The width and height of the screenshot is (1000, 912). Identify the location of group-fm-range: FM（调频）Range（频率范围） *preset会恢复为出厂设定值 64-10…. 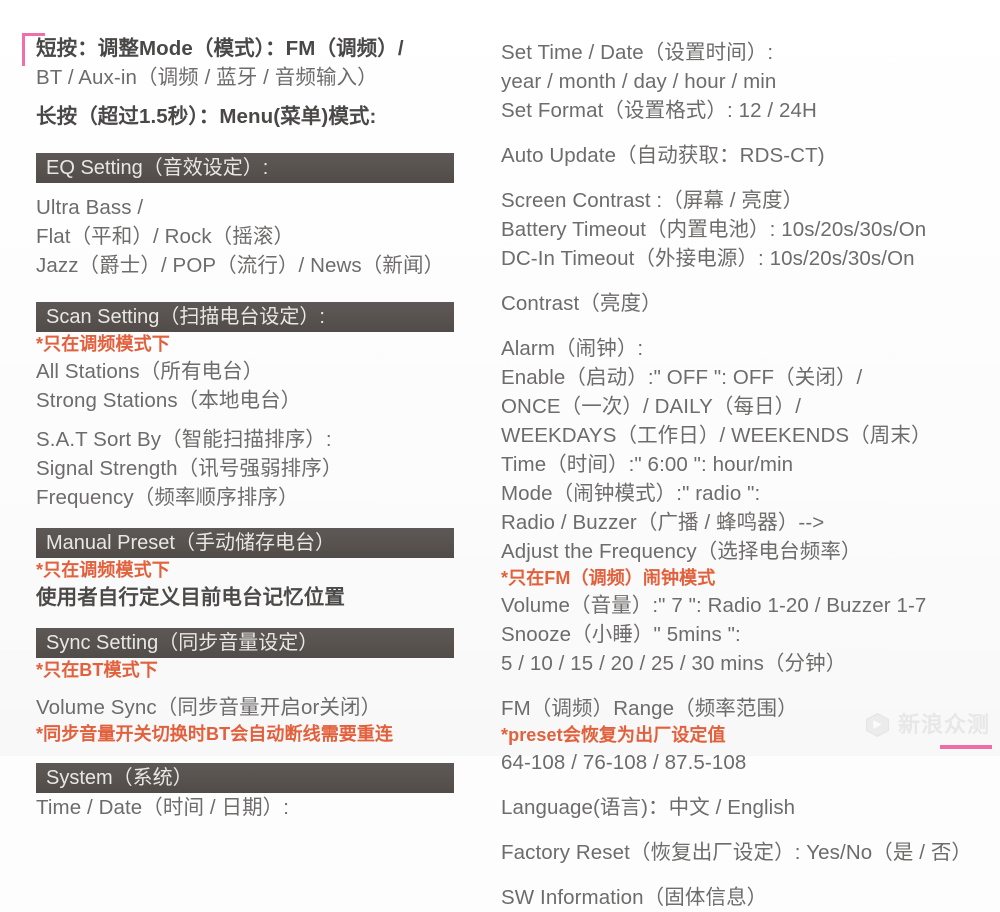
(748, 735).